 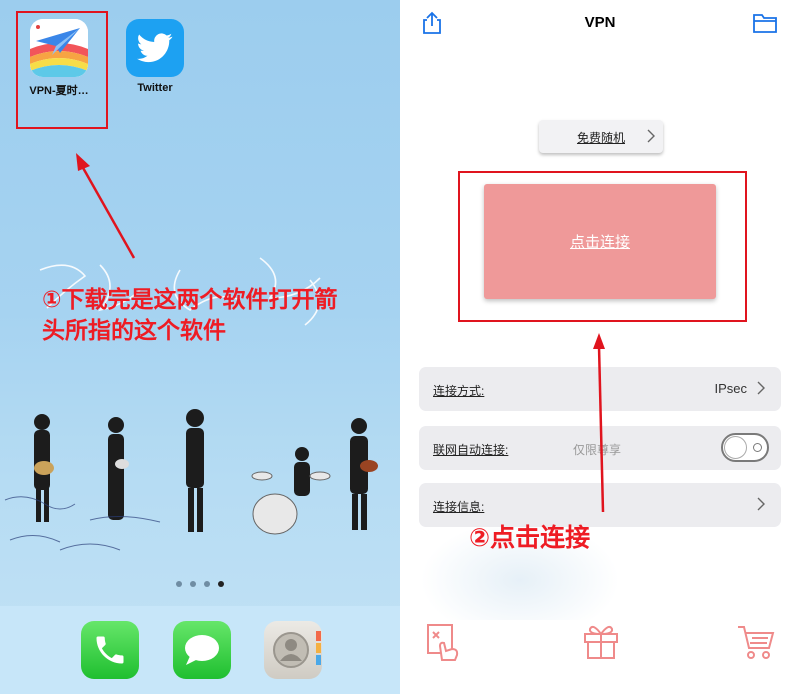 I want to click on annotation-arrow-up, so click(x=599, y=423).